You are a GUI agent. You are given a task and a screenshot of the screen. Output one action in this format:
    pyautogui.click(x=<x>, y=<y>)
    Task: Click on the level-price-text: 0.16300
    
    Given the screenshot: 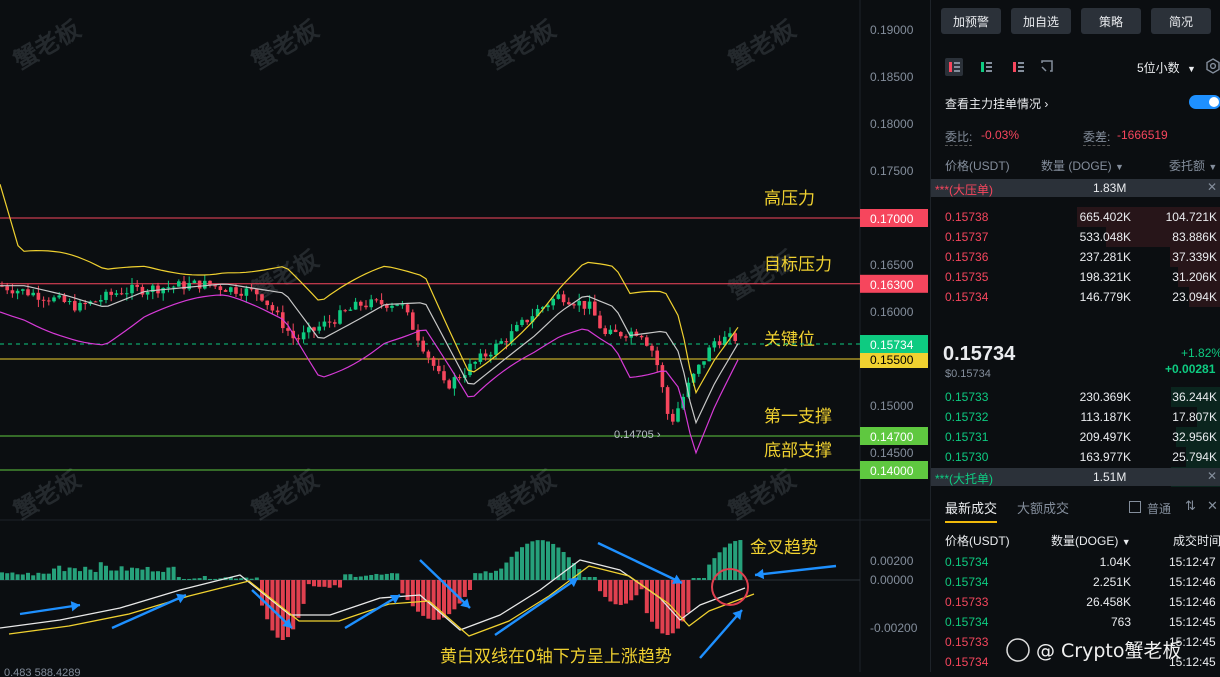 What is the action you would take?
    pyautogui.click(x=892, y=285)
    